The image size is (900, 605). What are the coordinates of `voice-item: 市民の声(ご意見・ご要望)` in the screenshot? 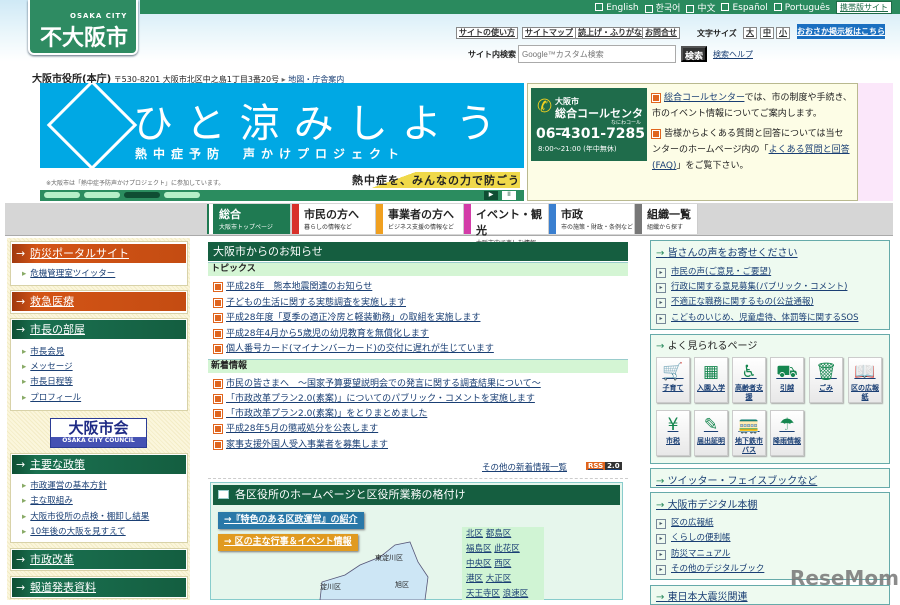 It's located at (713, 271).